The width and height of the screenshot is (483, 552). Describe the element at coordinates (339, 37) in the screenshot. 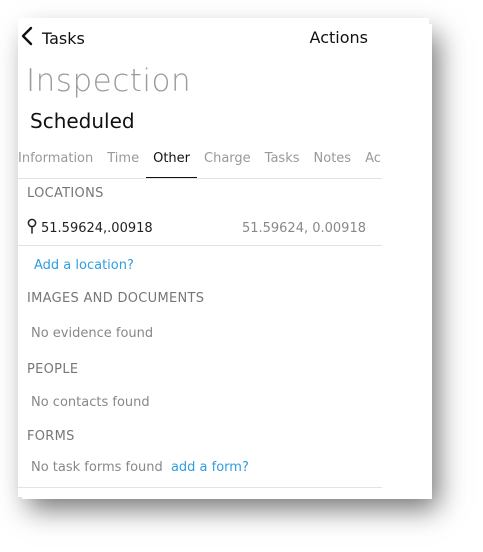

I see `actions-button: Actions` at that location.